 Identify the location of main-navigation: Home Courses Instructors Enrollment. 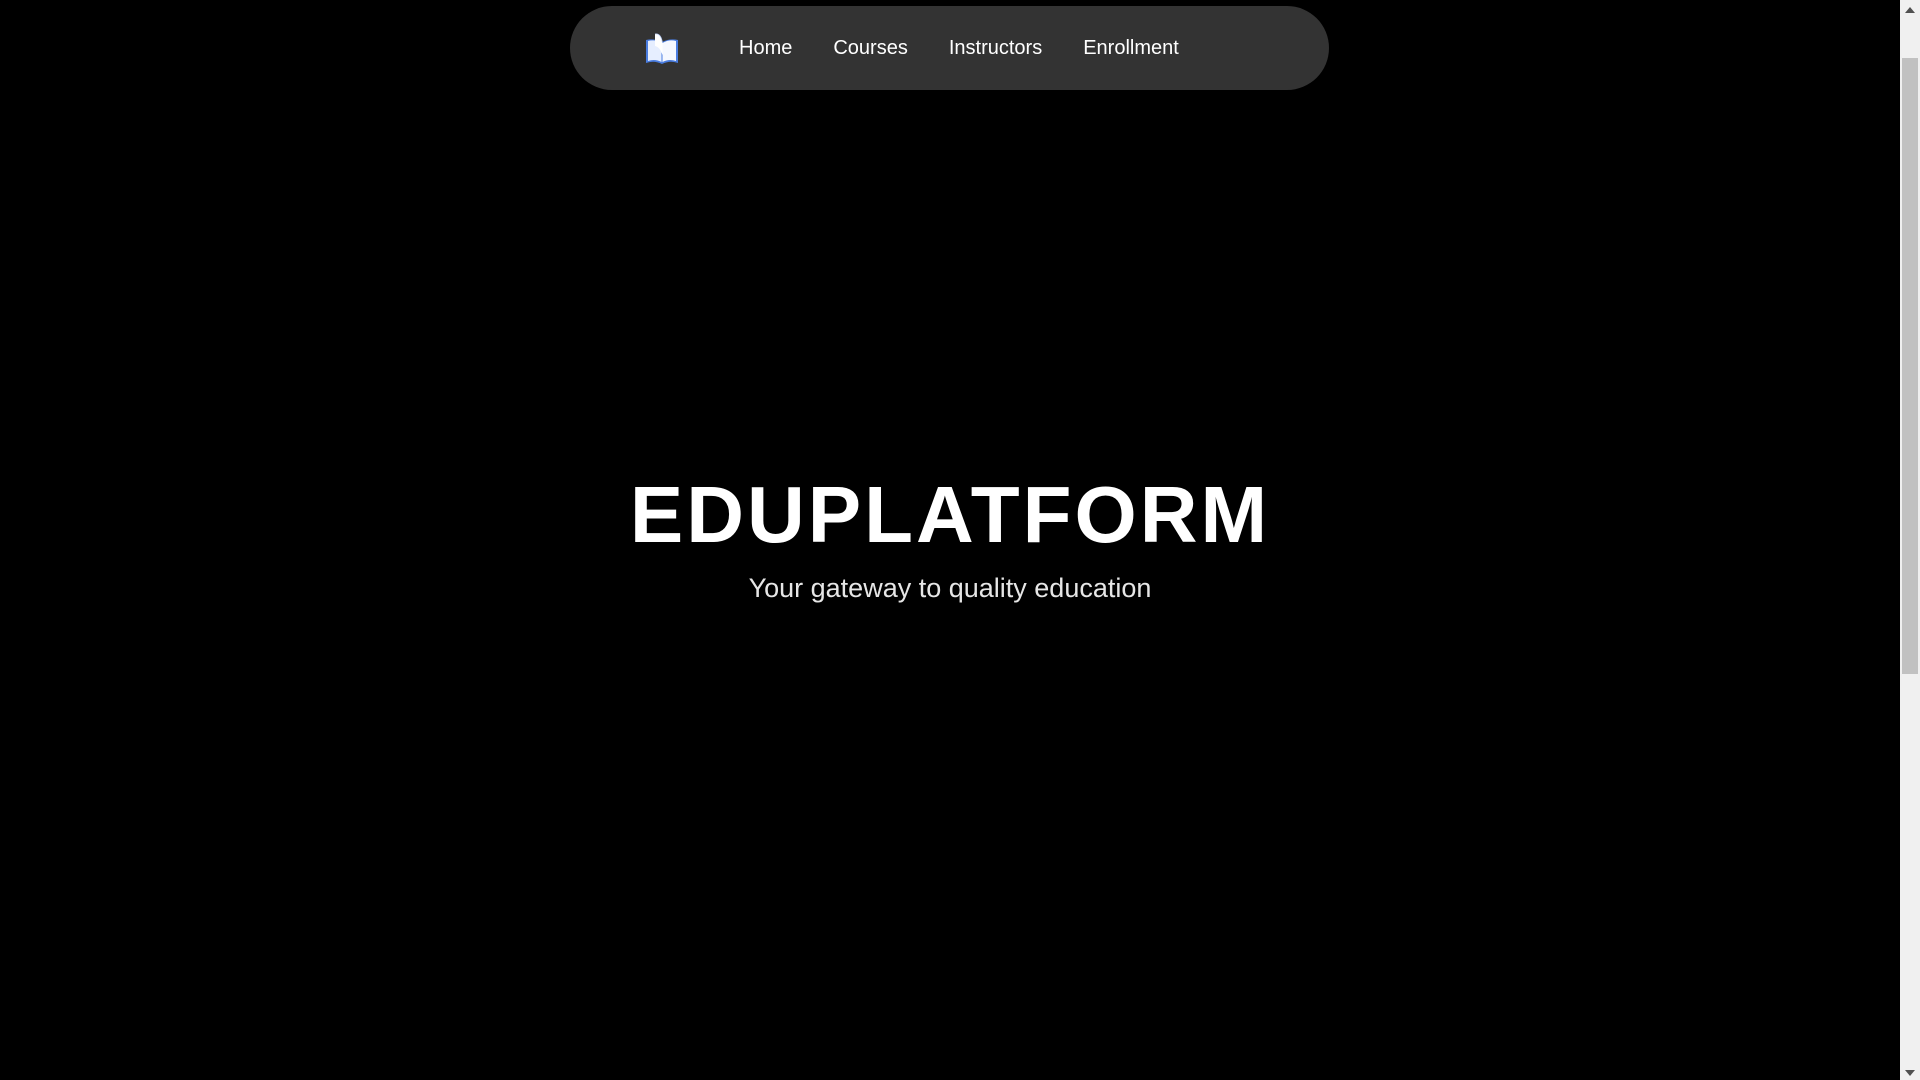
(949, 48).